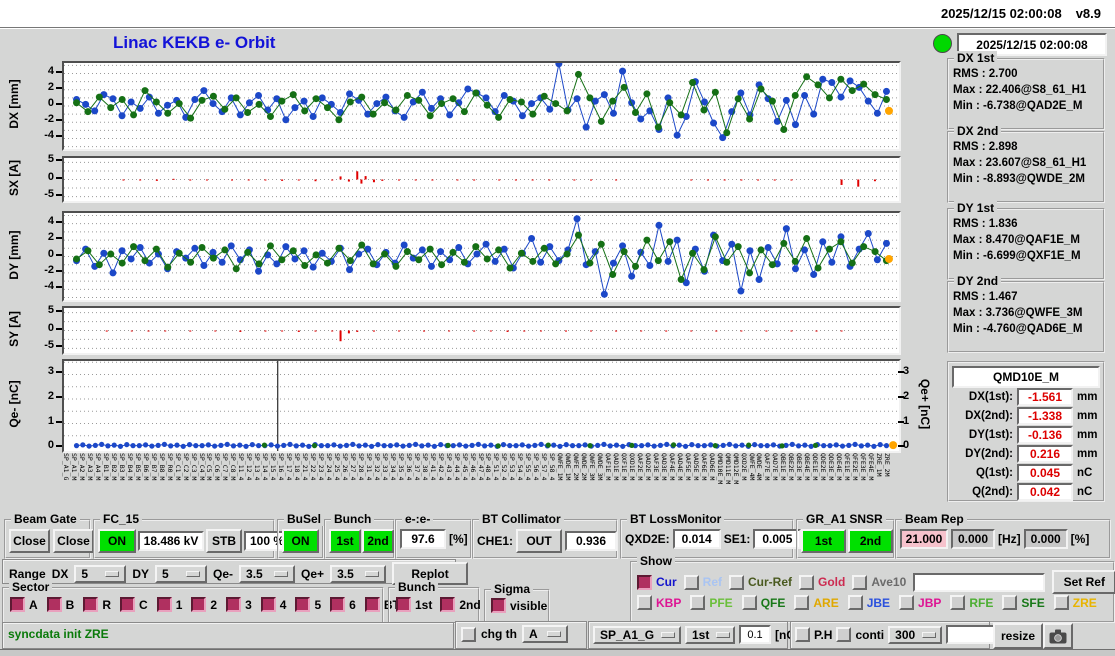 Image resolution: width=1115 pixels, height=656 pixels. What do you see at coordinates (408, 467) in the screenshot?
I see `x-axis-label: SP_36_4` at bounding box center [408, 467].